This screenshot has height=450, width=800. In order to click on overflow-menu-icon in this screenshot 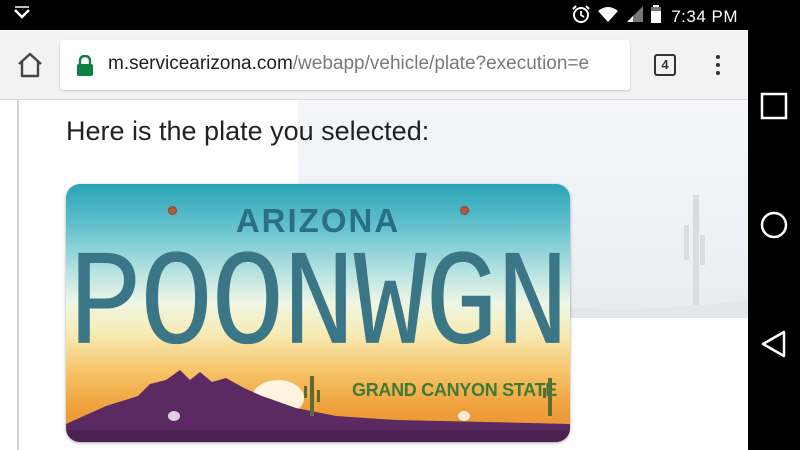, I will do `click(718, 65)`.